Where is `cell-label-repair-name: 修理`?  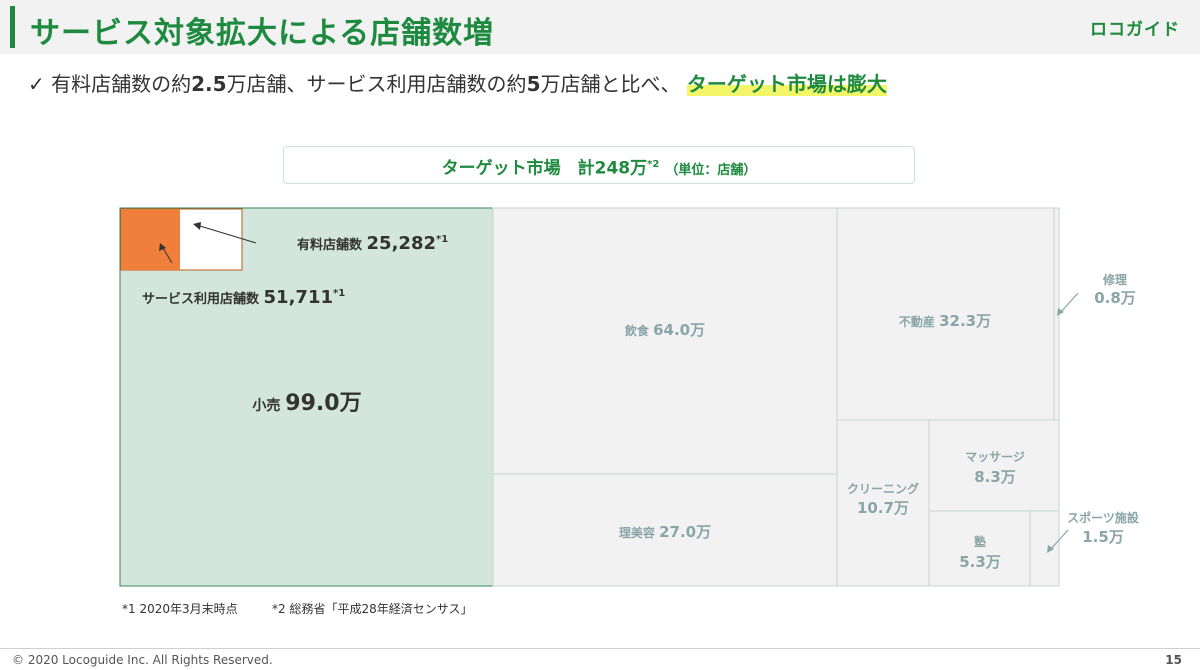
cell-label-repair-name: 修理 is located at coordinates (1114, 279).